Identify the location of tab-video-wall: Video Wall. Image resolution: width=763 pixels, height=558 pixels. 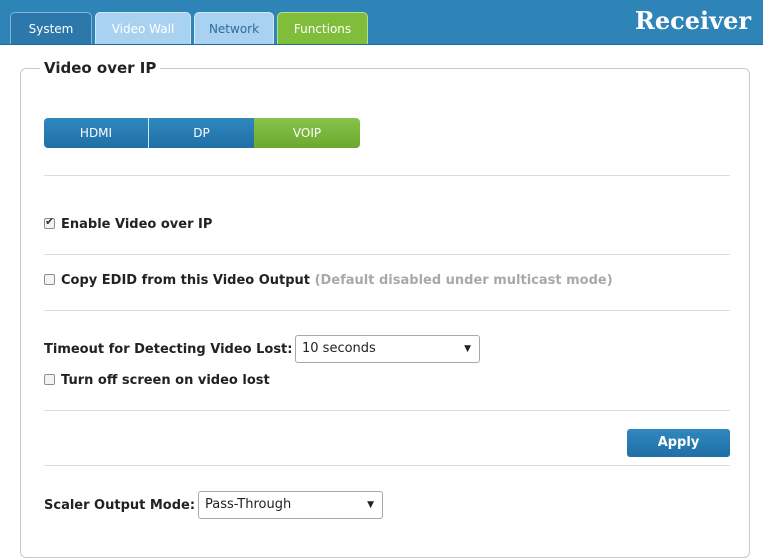
(143, 28).